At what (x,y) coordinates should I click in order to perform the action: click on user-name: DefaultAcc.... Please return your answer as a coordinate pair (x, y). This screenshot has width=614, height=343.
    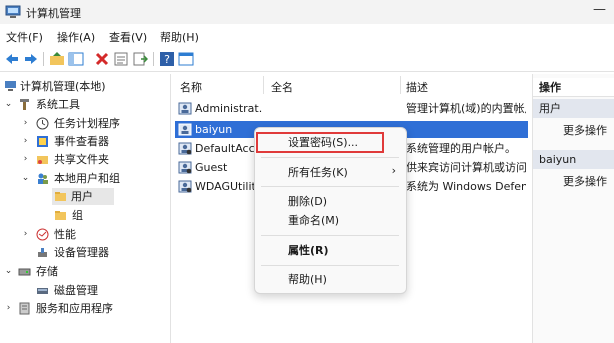
    Looking at the image, I should click on (229, 148).